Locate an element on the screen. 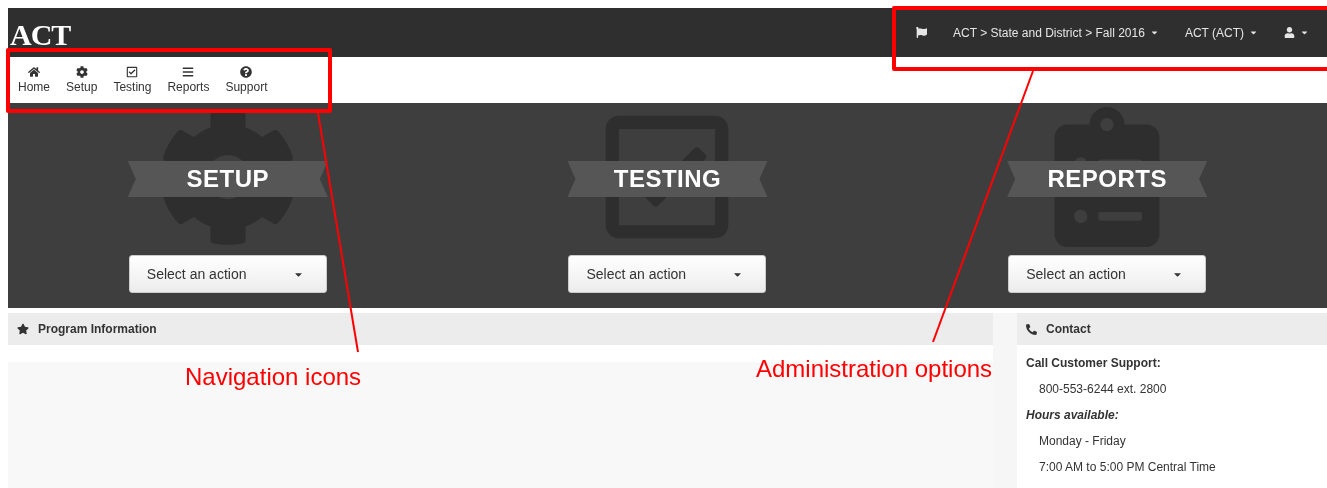  nav-item: Setup is located at coordinates (82, 80).